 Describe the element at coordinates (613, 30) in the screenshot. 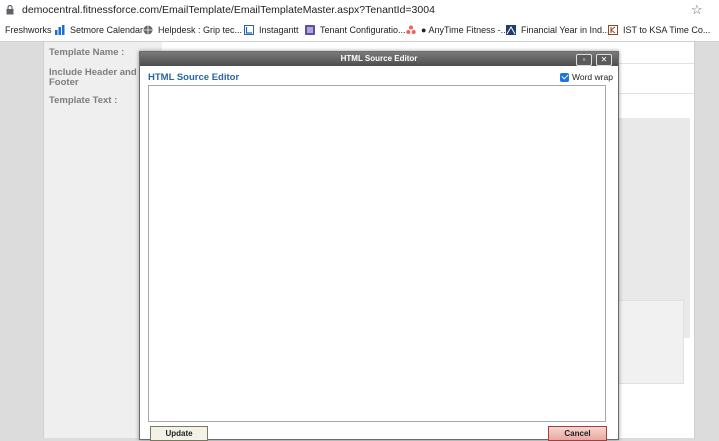

I see `clock-converter-icon` at that location.